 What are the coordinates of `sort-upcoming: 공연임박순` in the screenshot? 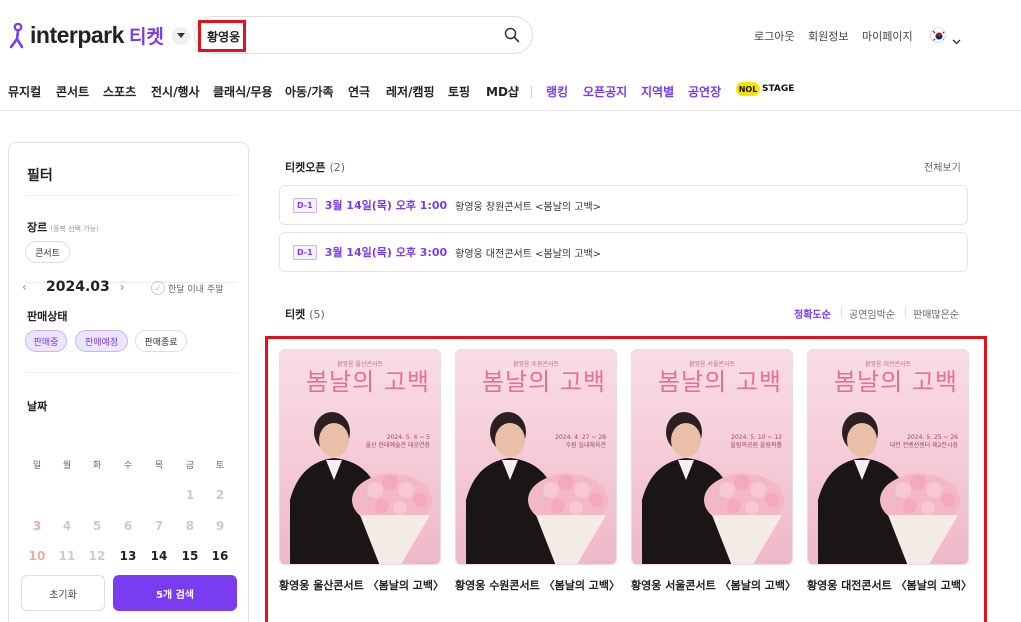 It's located at (872, 313).